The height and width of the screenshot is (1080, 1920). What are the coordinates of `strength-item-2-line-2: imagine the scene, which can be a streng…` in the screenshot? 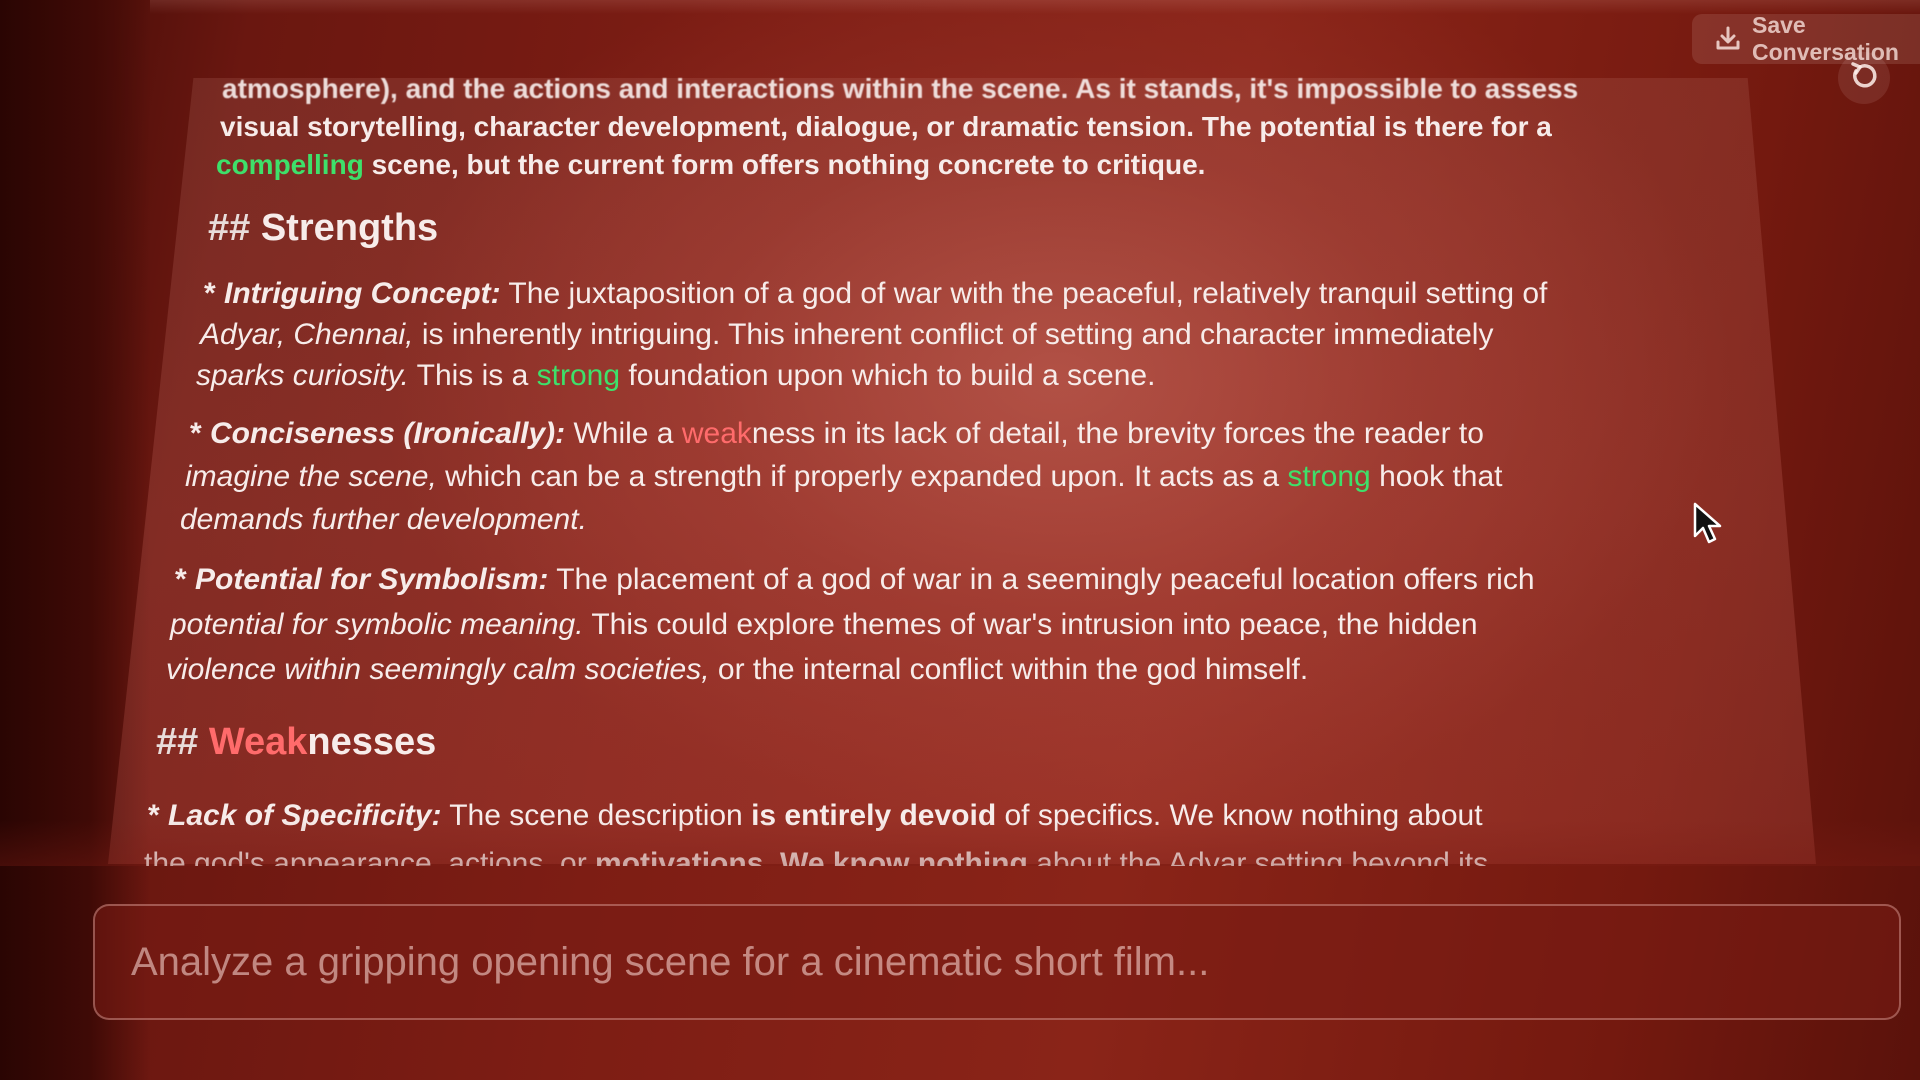 It's located at (844, 476).